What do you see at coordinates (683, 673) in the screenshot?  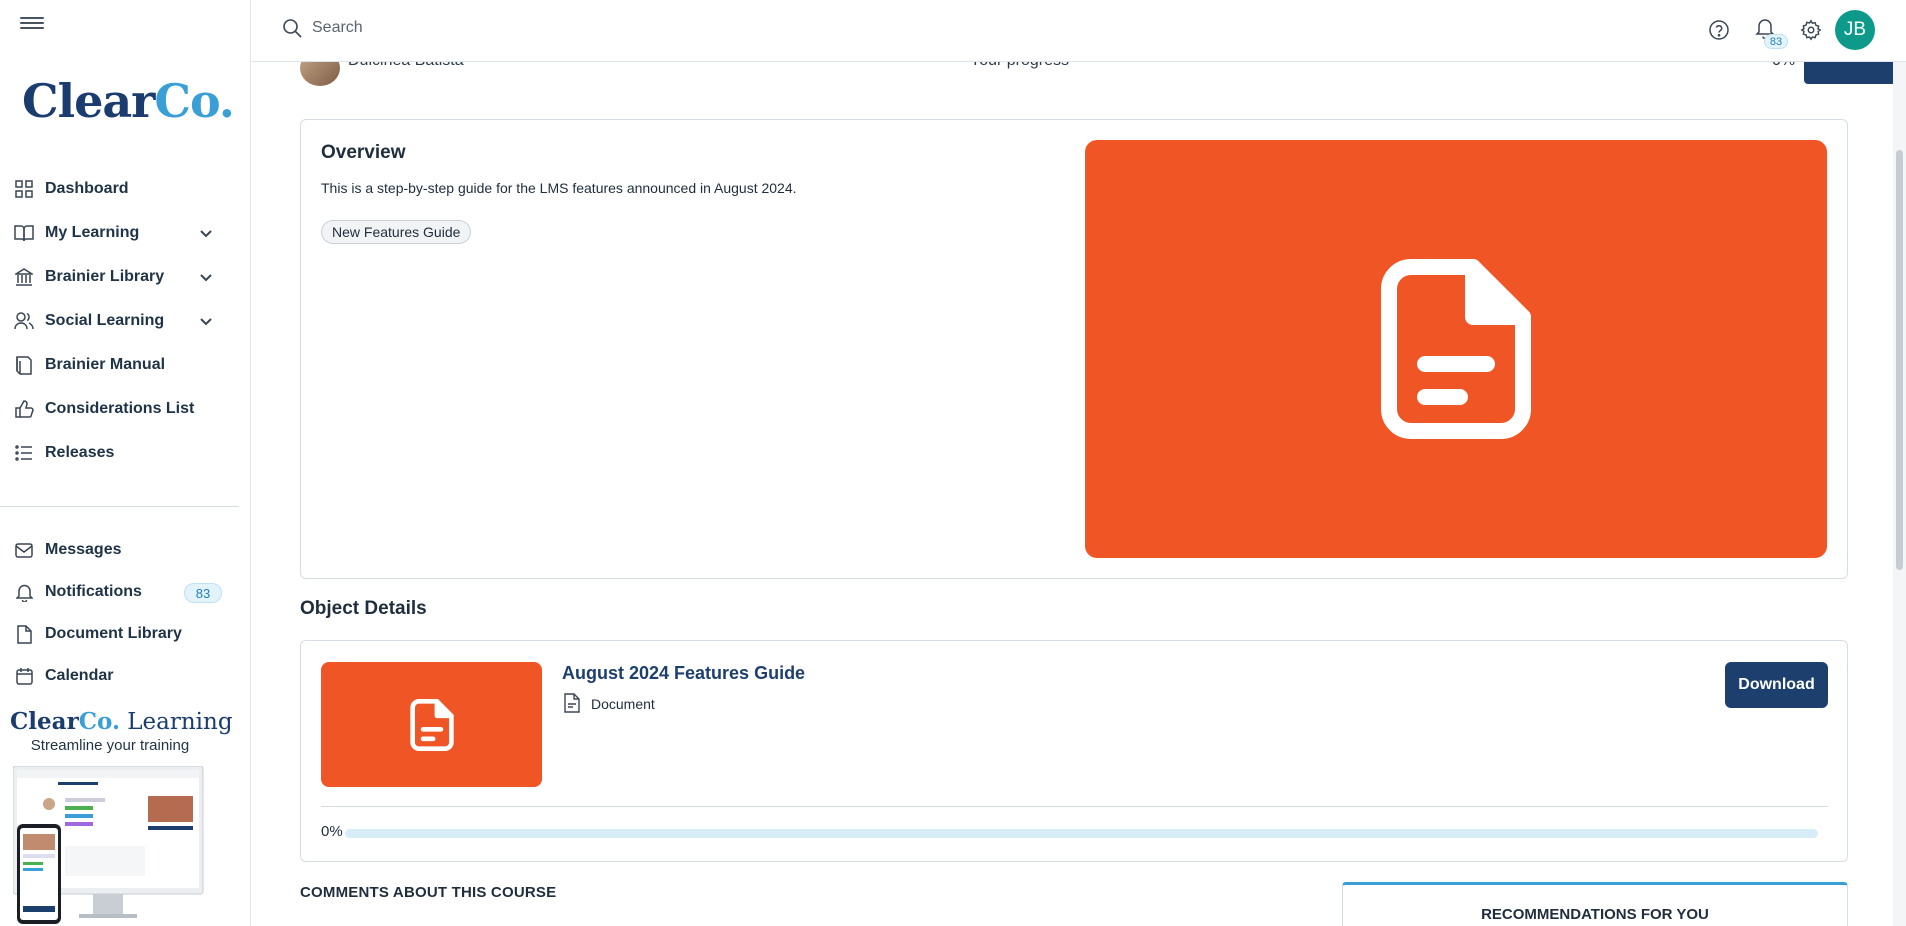 I see `object-name: August 2024 Features Guide` at bounding box center [683, 673].